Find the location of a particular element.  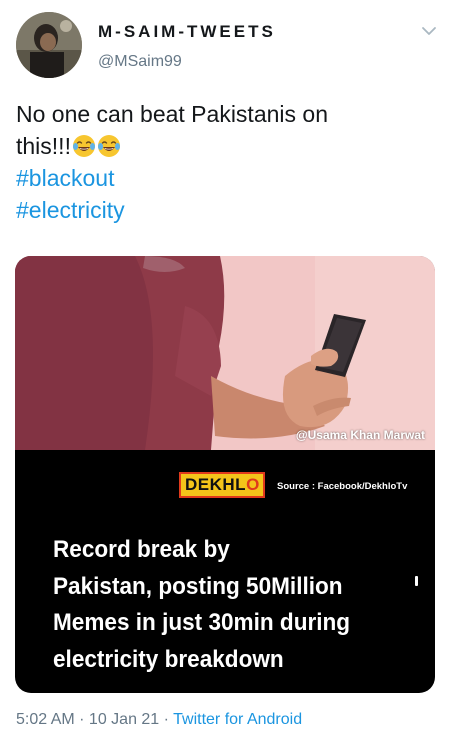

tweet-text-line: this!!! is located at coordinates (43, 146).